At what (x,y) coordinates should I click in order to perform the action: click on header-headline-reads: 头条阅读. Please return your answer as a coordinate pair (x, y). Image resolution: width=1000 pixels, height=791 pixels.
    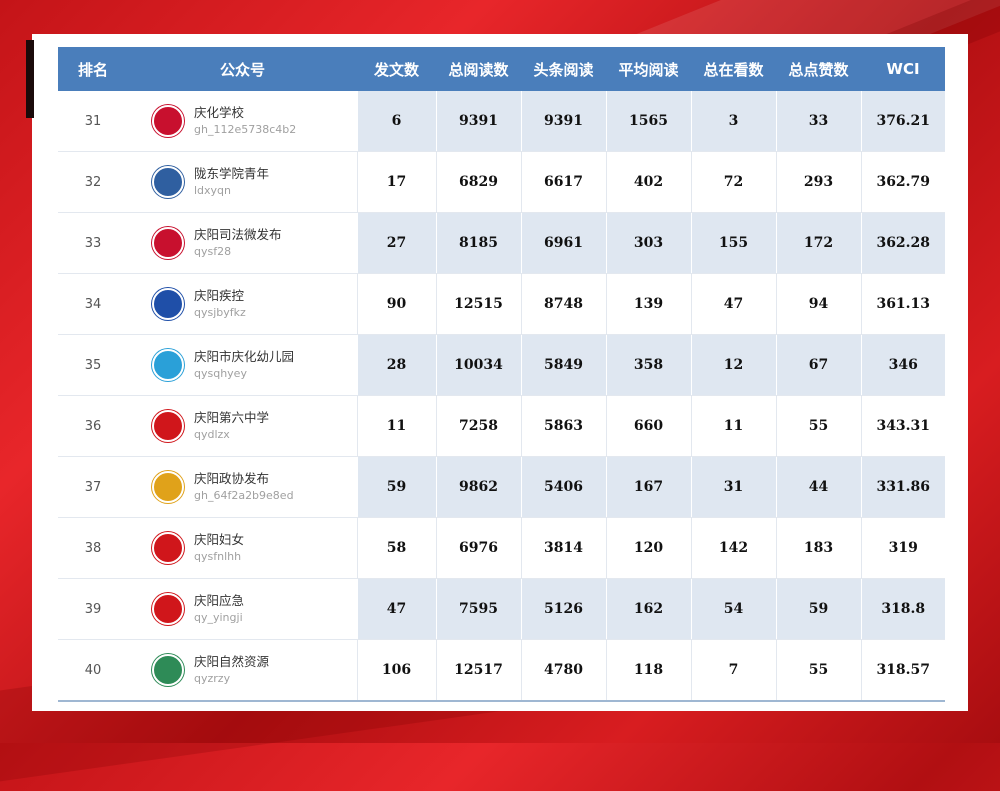
    Looking at the image, I should click on (563, 69).